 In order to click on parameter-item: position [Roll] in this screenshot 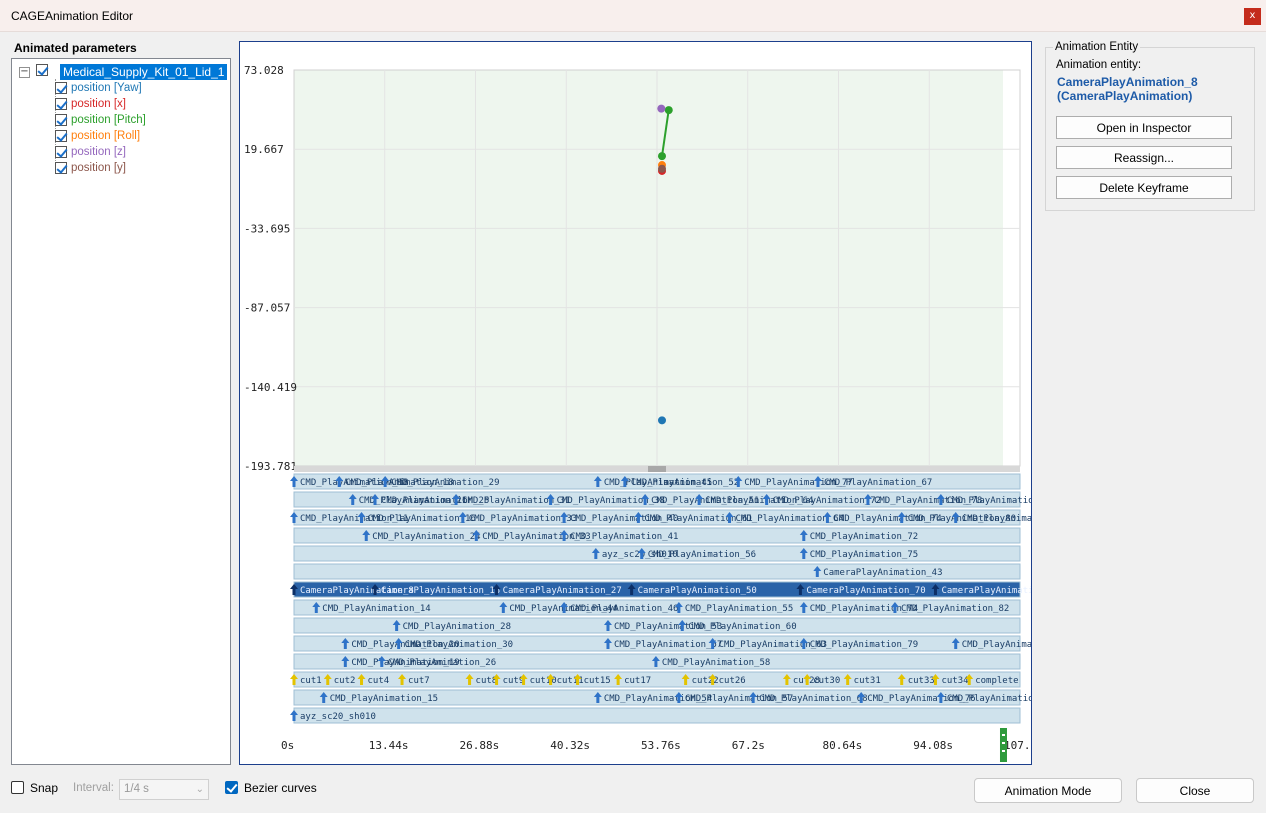, I will do `click(121, 136)`.